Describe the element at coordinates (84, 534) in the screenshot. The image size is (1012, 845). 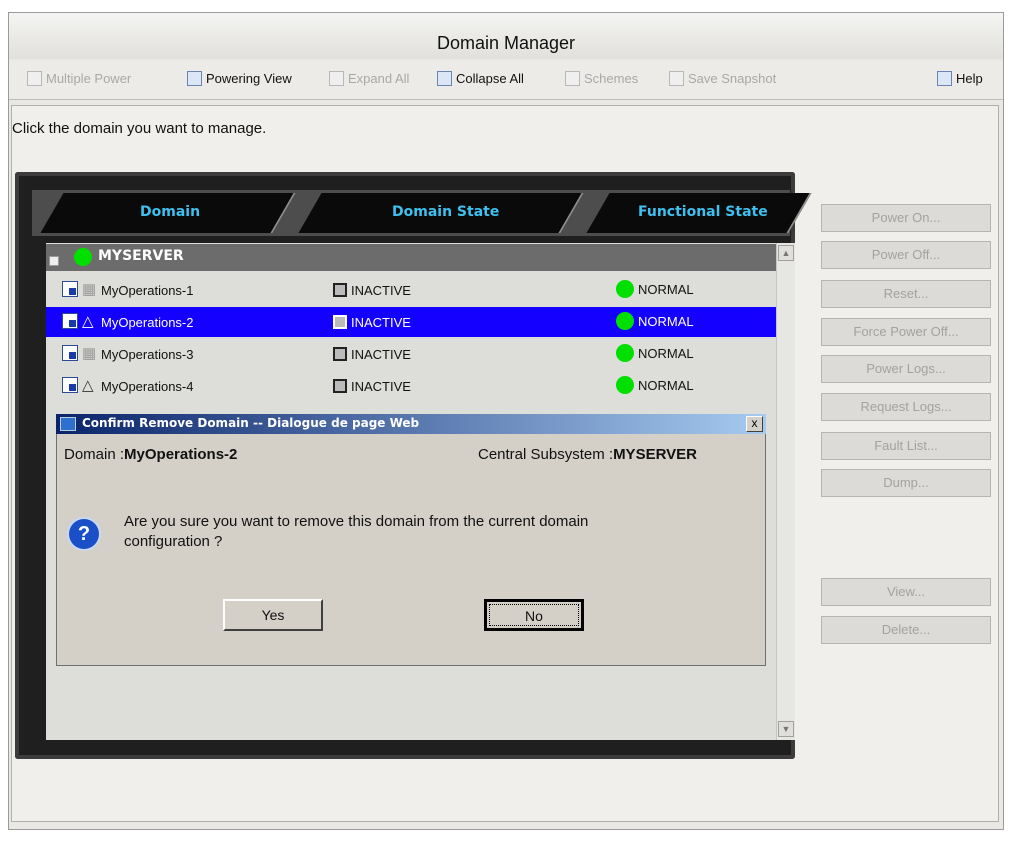
I see `question-icon: ?` at that location.